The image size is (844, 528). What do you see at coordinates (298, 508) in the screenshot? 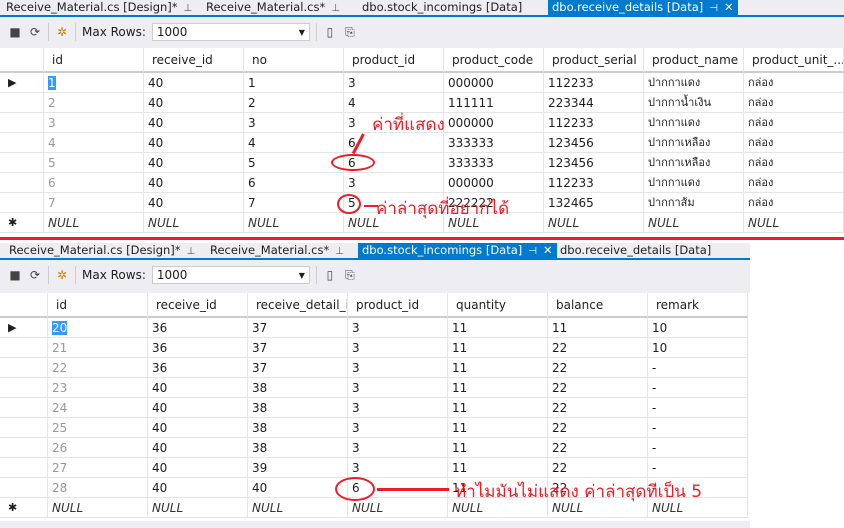
I see `cell-receive_detail_id: NULL` at bounding box center [298, 508].